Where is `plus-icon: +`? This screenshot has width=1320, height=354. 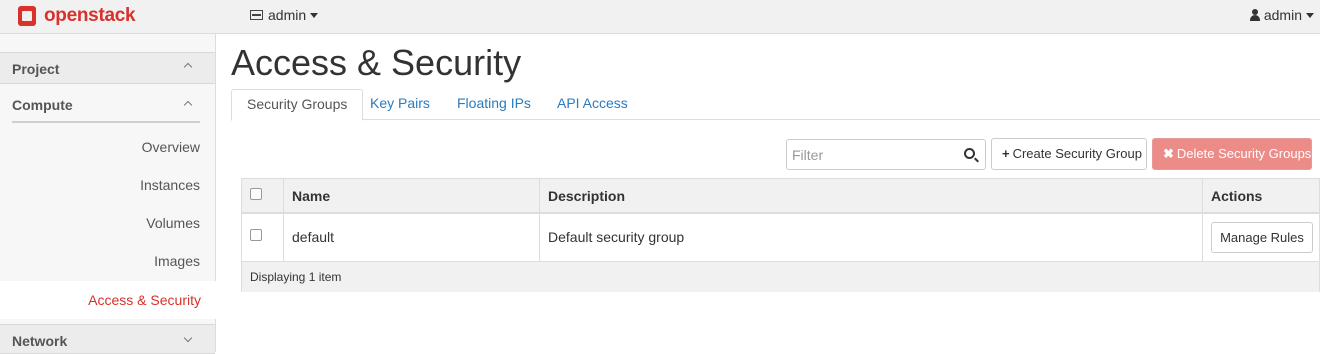 plus-icon: + is located at coordinates (1006, 153).